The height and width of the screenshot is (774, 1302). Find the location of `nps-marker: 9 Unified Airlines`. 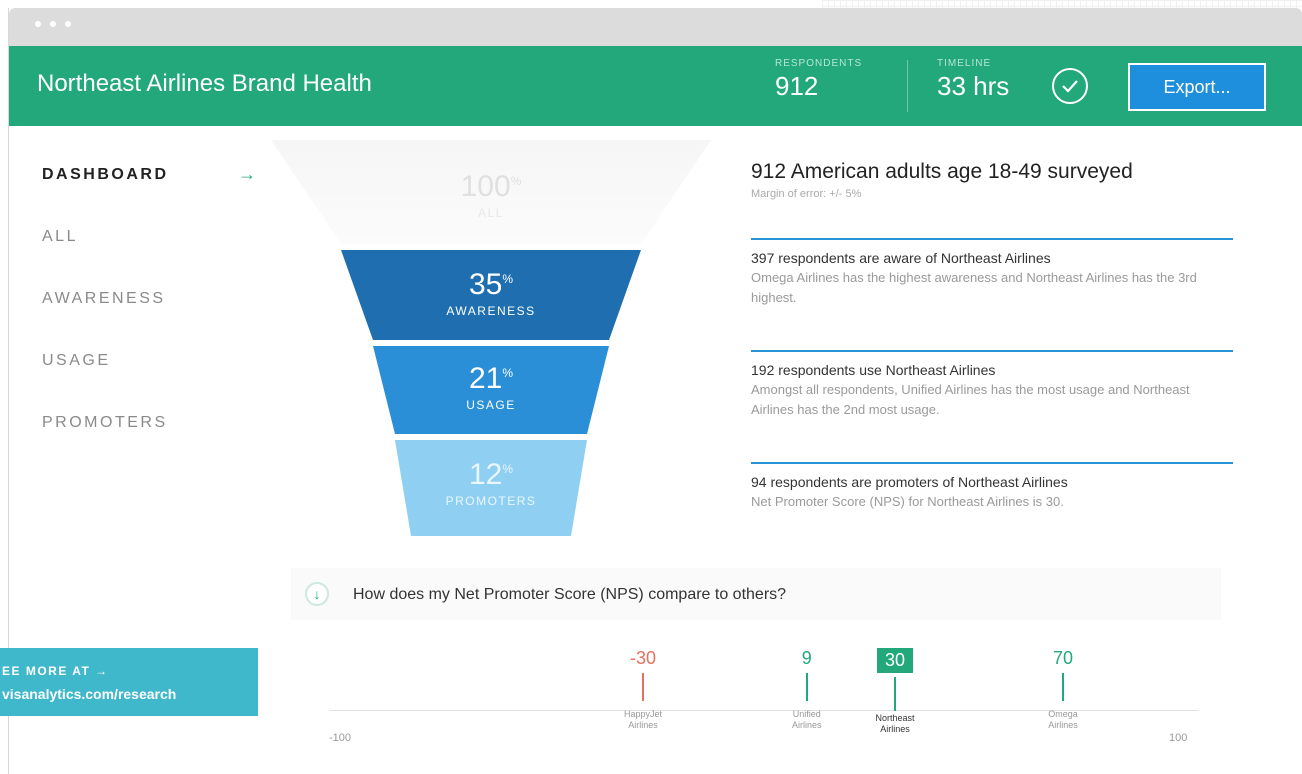

nps-marker: 9 Unified Airlines is located at coordinates (807, 689).